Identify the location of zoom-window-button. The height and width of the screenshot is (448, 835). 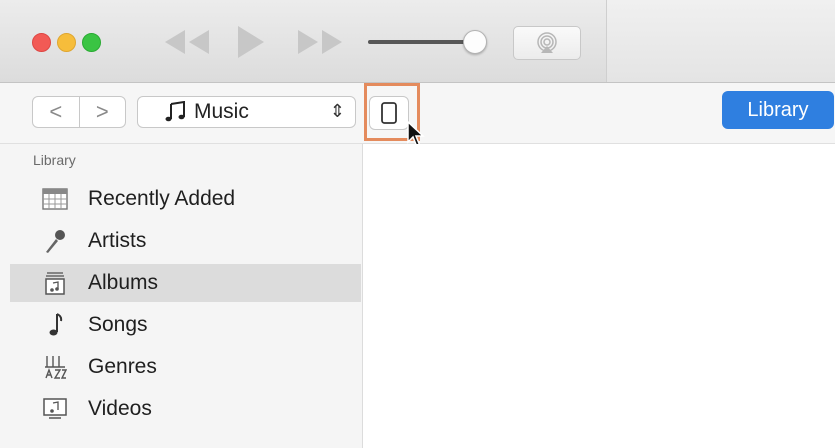
(91, 42).